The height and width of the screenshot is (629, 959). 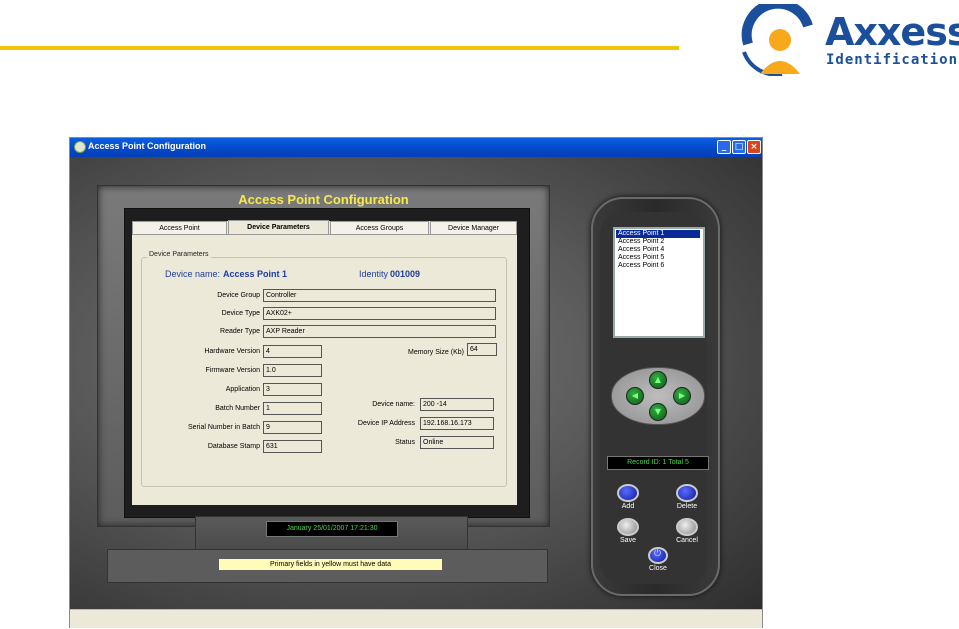 What do you see at coordinates (416, 618) in the screenshot?
I see `window-status-bar` at bounding box center [416, 618].